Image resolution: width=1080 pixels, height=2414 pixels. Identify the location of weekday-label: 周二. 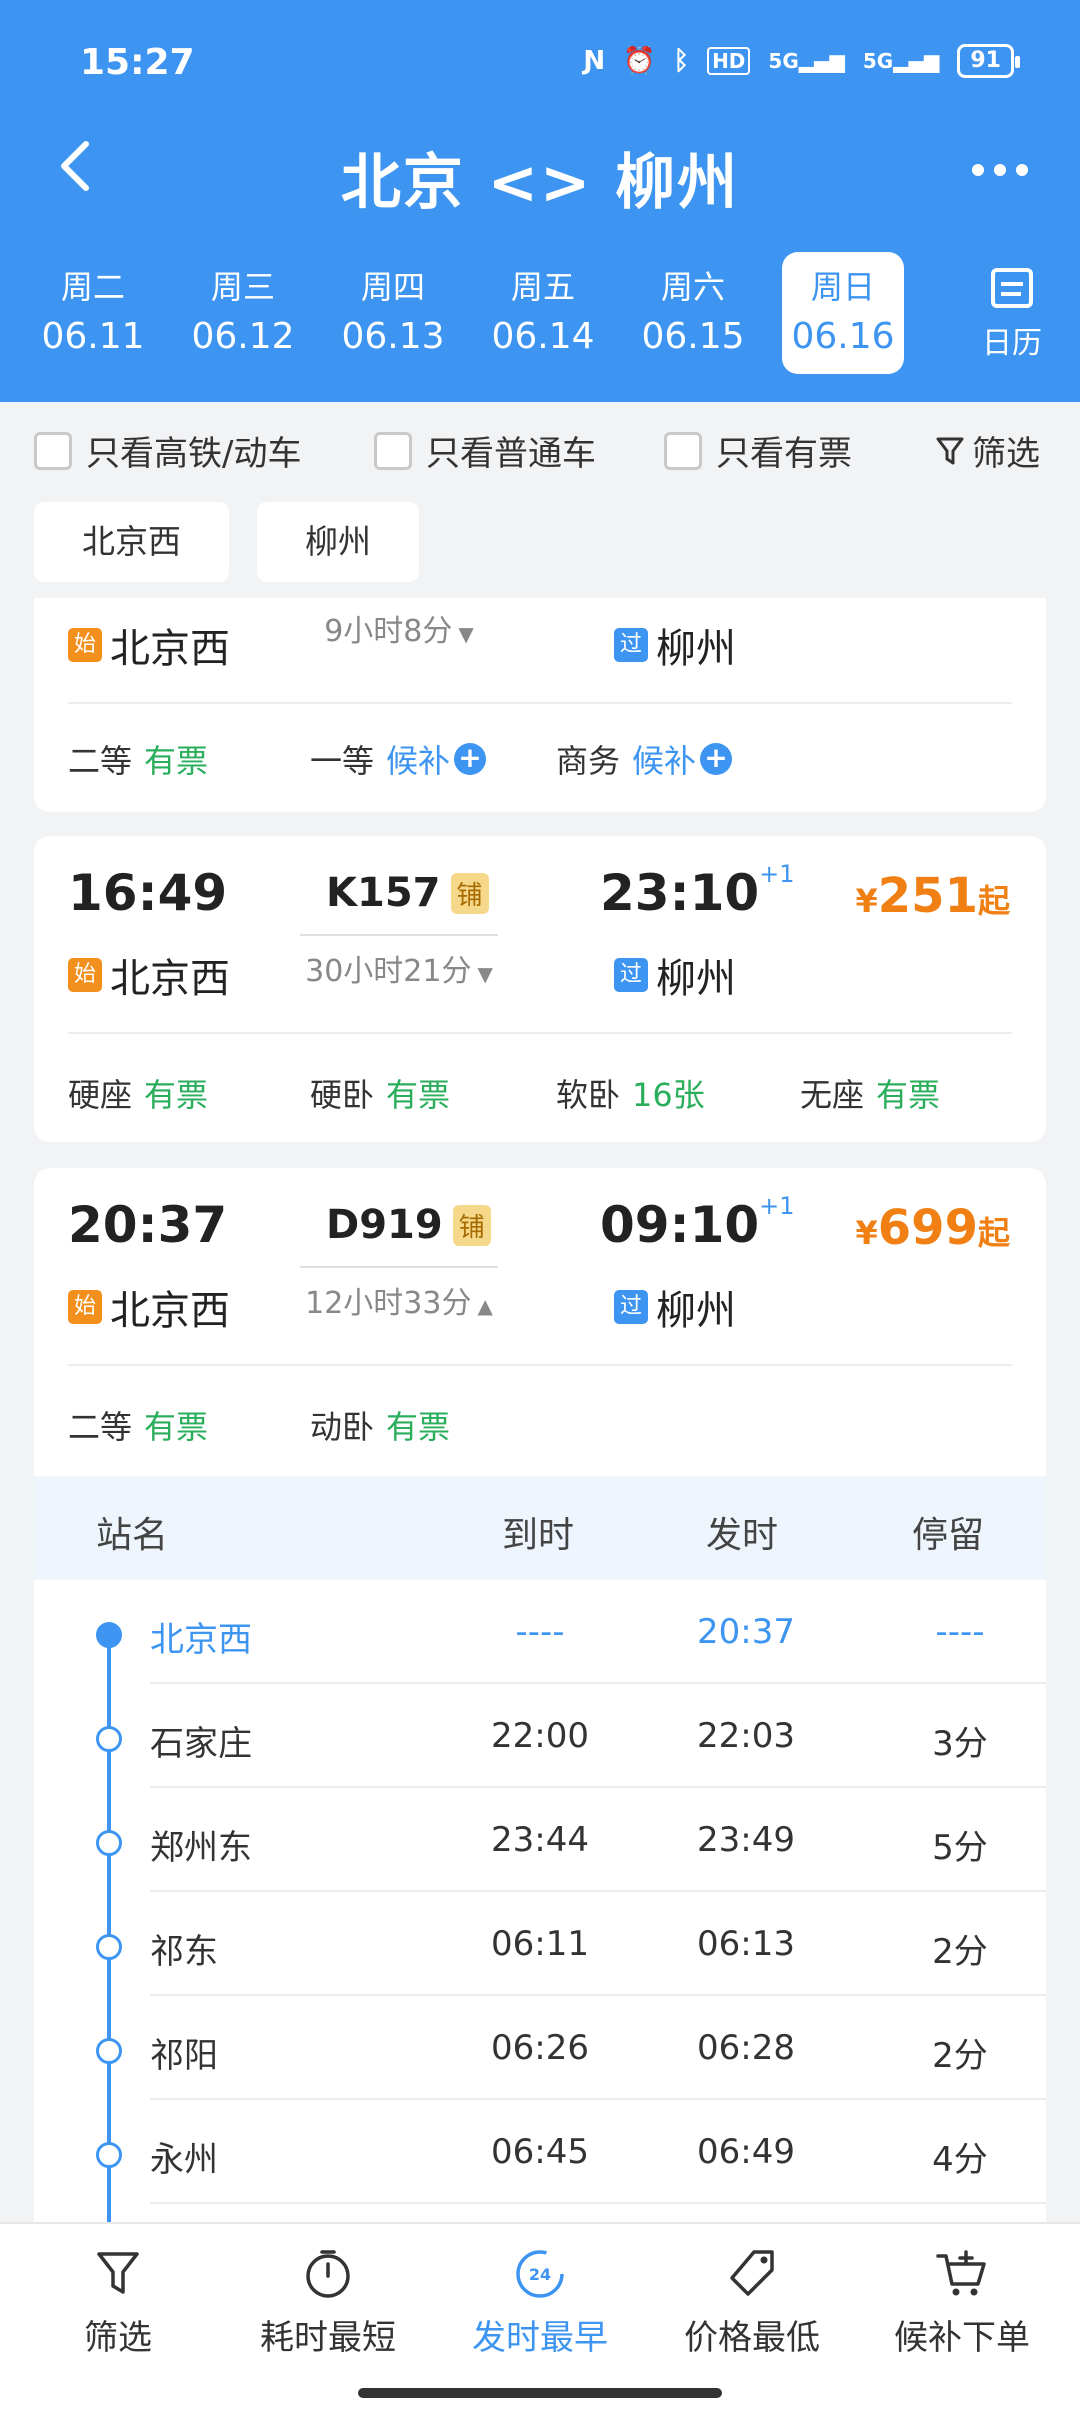
(92, 287).